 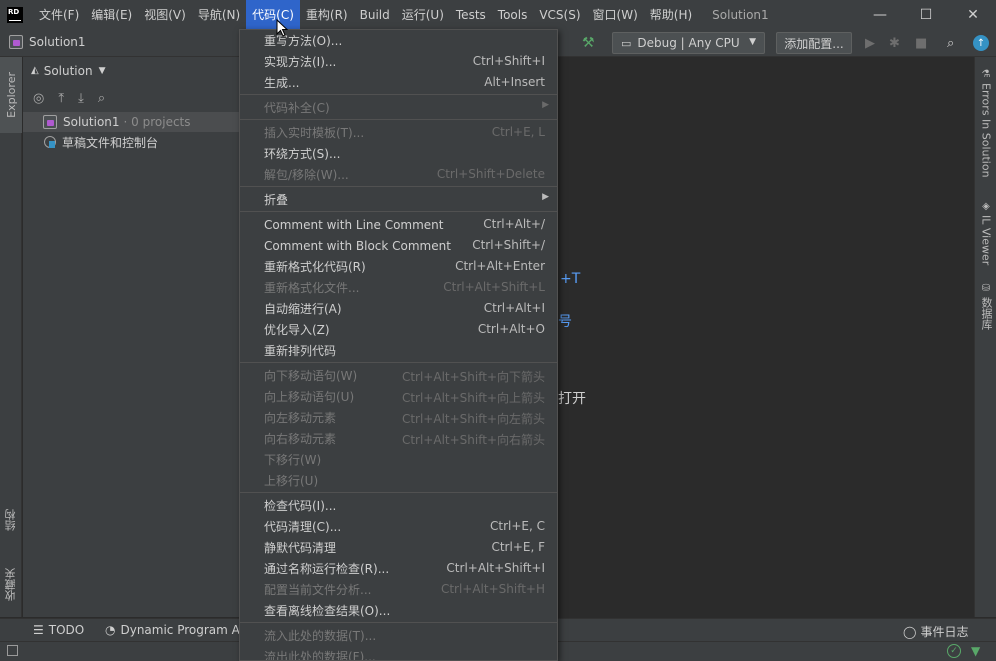 What do you see at coordinates (131, 70) in the screenshot?
I see `explorer-header: ◭ Solution ▼` at bounding box center [131, 70].